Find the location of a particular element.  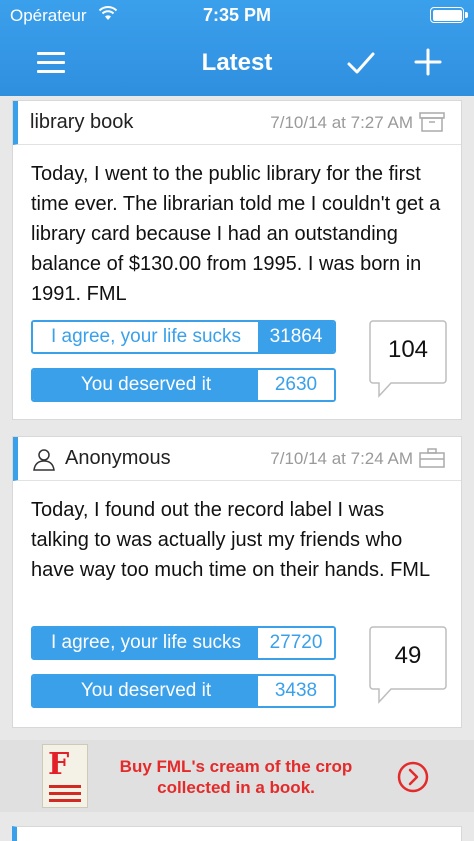

post-card is located at coordinates (237, 833).